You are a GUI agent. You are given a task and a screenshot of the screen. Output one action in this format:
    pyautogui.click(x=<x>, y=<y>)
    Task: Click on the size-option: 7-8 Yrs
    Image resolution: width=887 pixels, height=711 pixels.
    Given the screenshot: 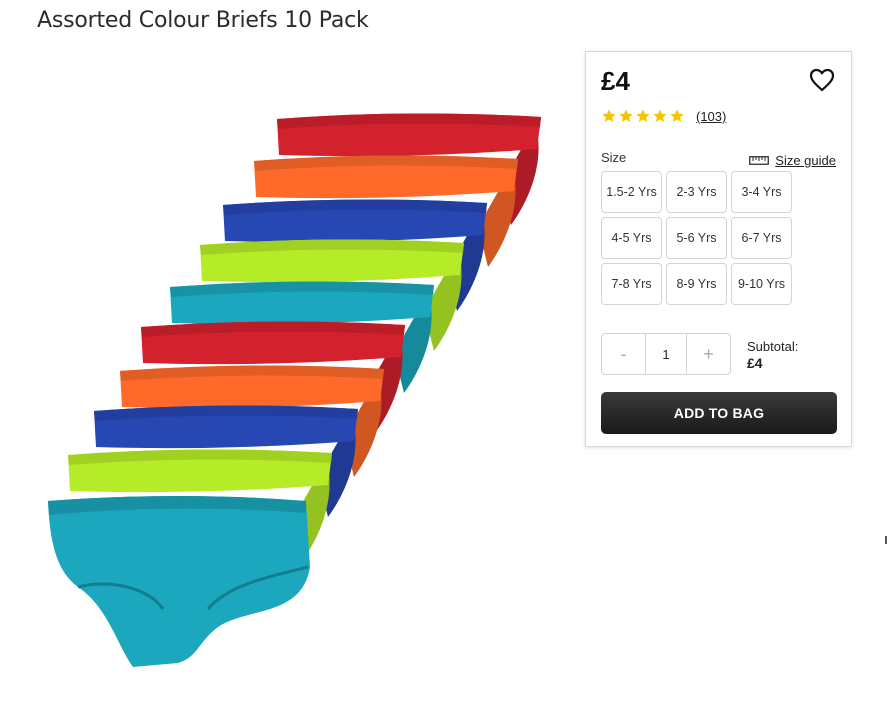 What is the action you would take?
    pyautogui.click(x=631, y=284)
    